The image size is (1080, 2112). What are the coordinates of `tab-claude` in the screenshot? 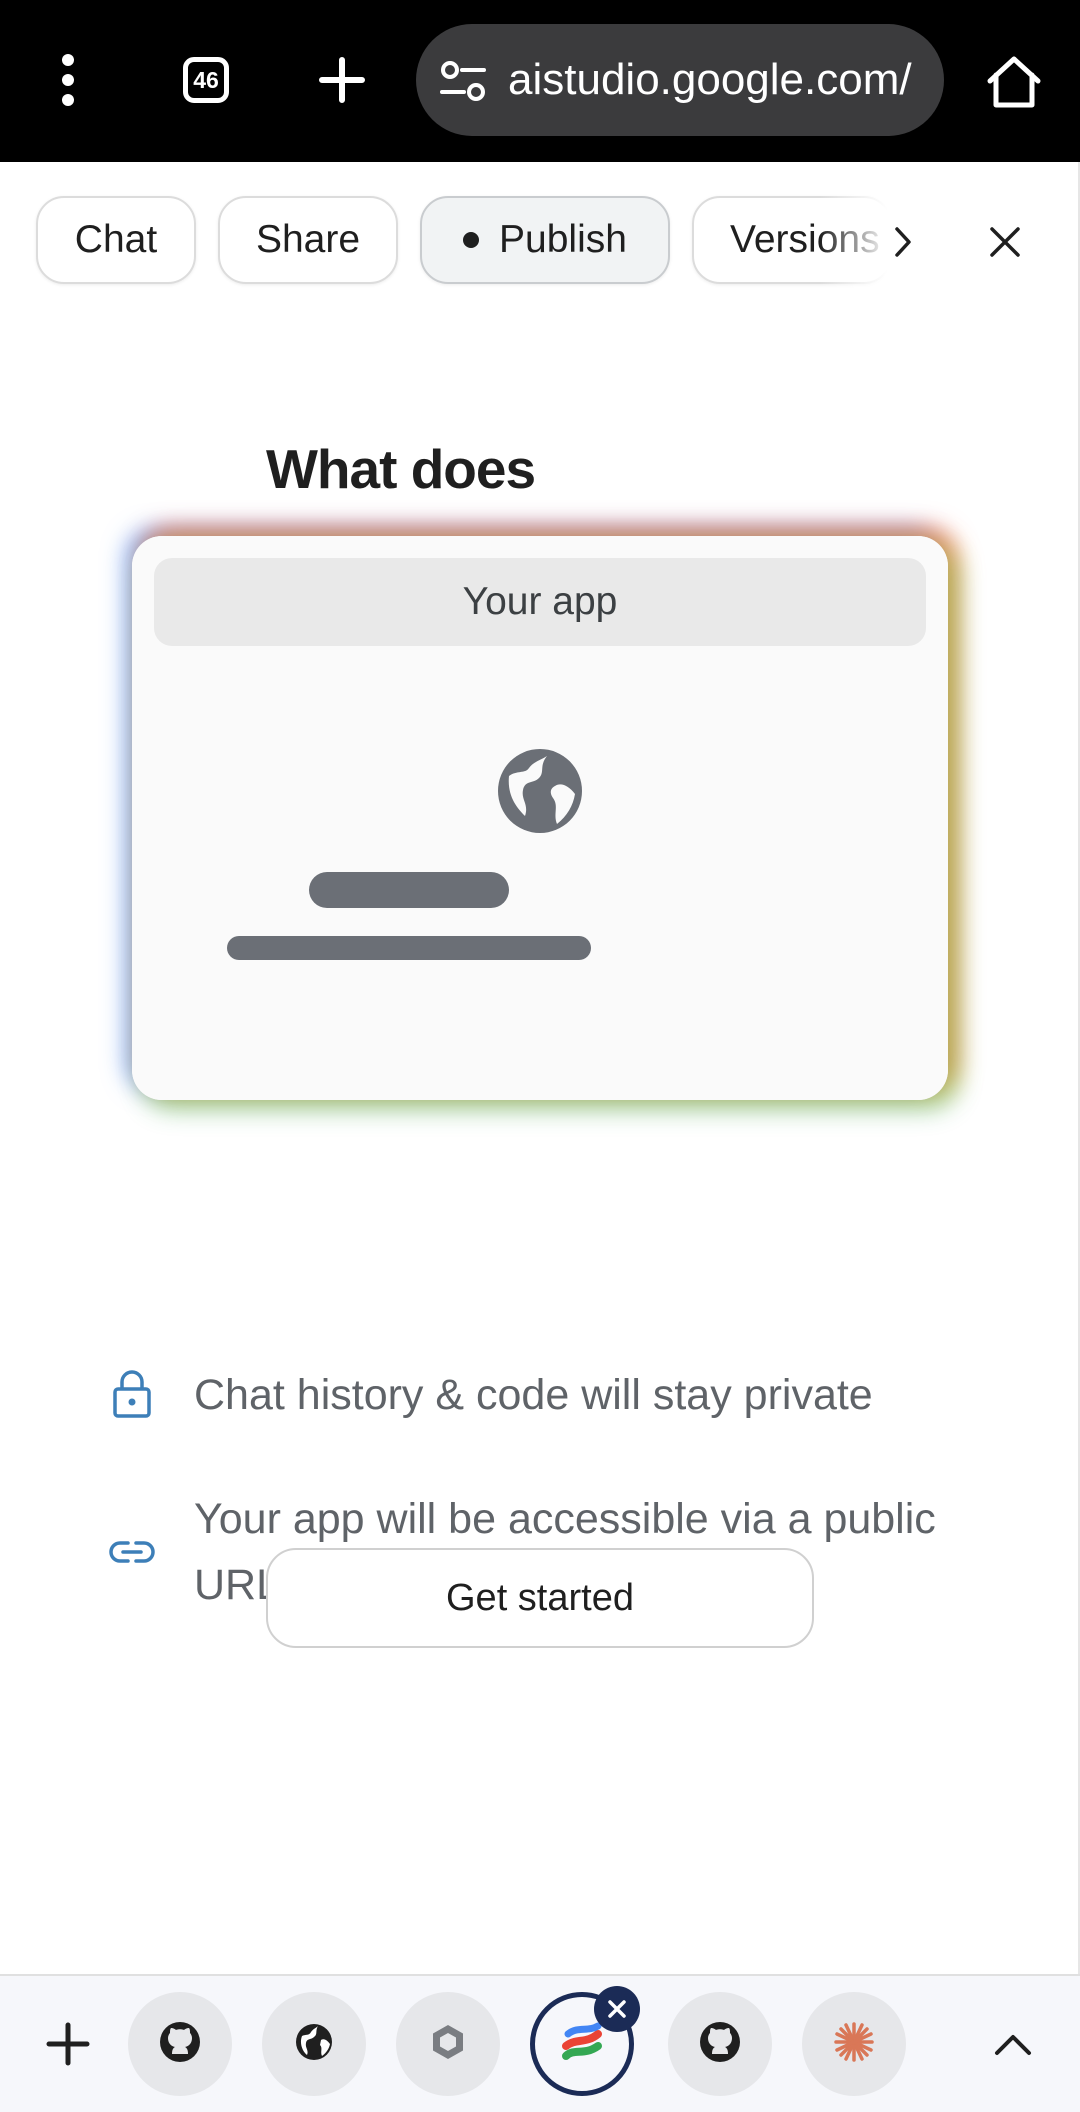 It's located at (854, 2044).